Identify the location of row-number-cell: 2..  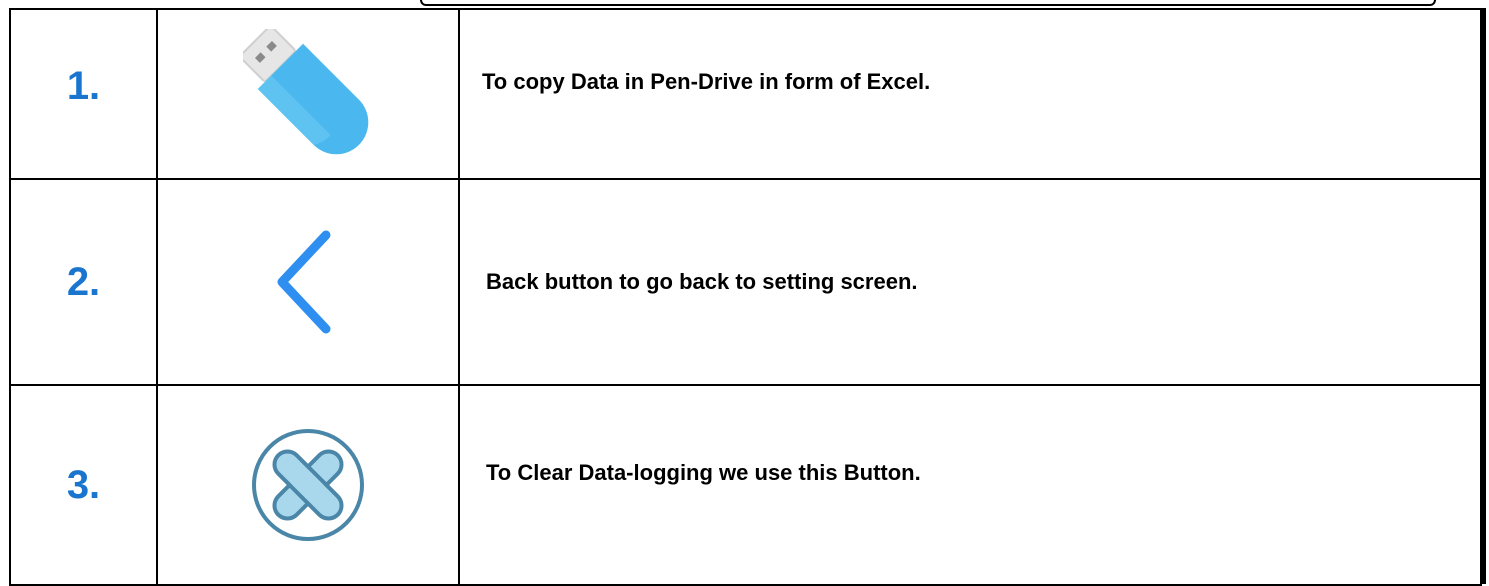
(83, 282).